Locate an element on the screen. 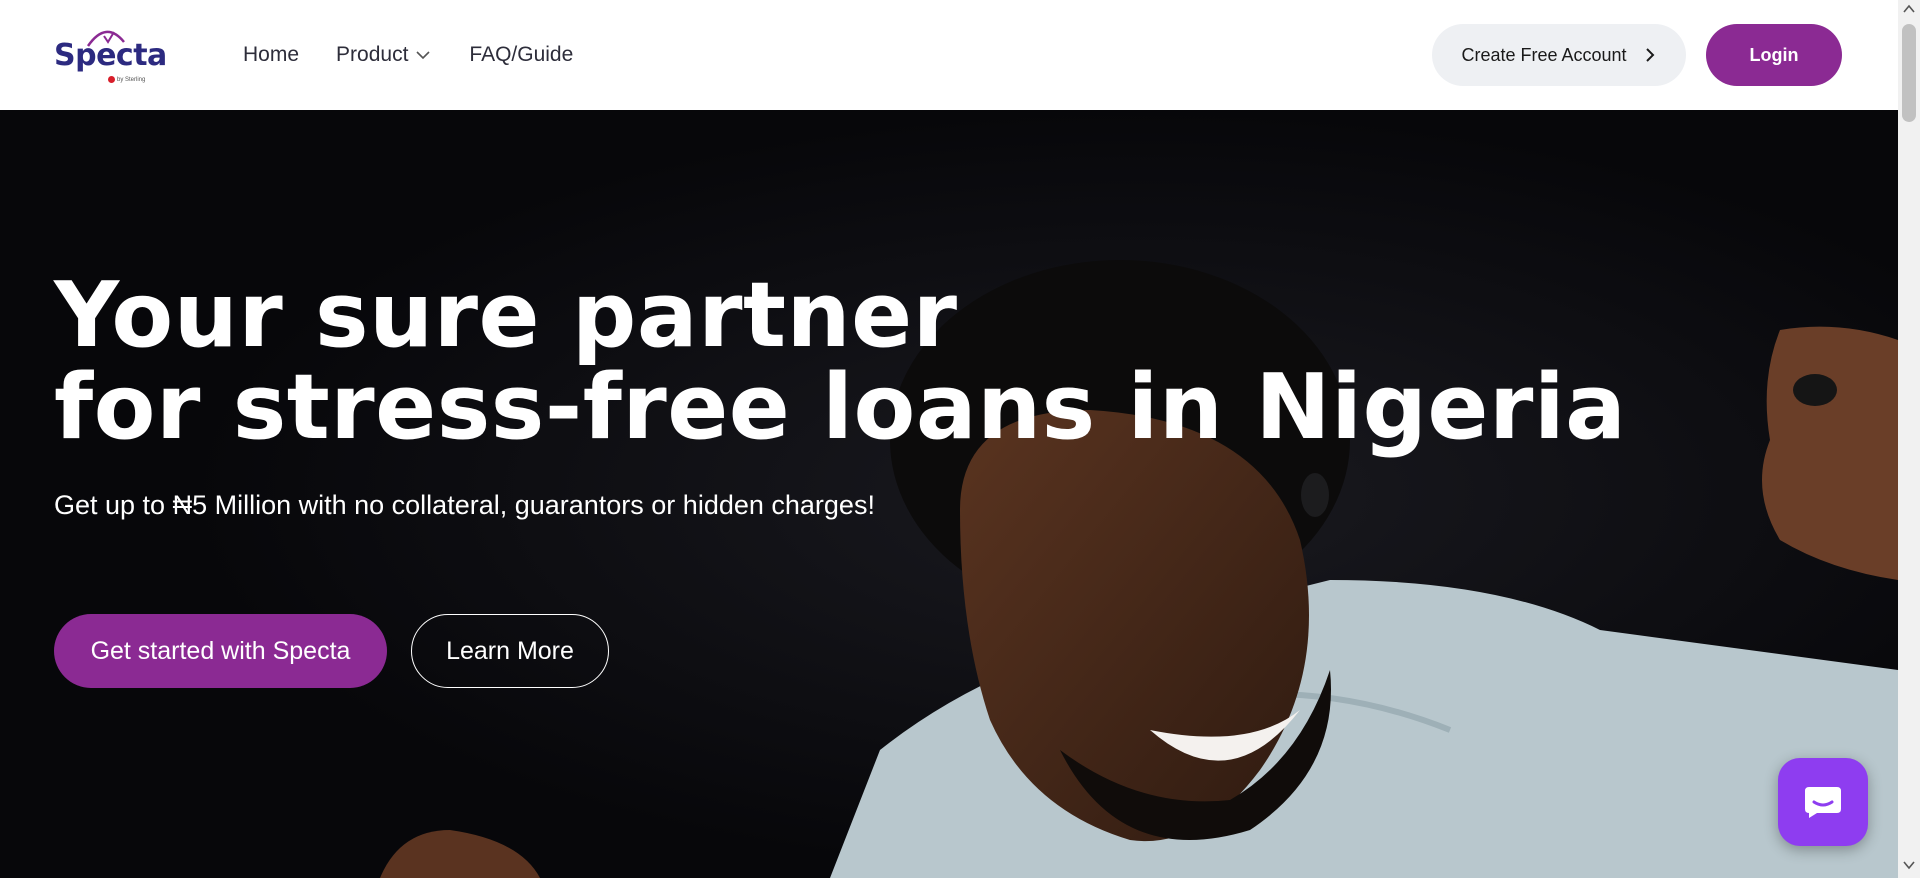  chevron-right-icon is located at coordinates (1649, 55).